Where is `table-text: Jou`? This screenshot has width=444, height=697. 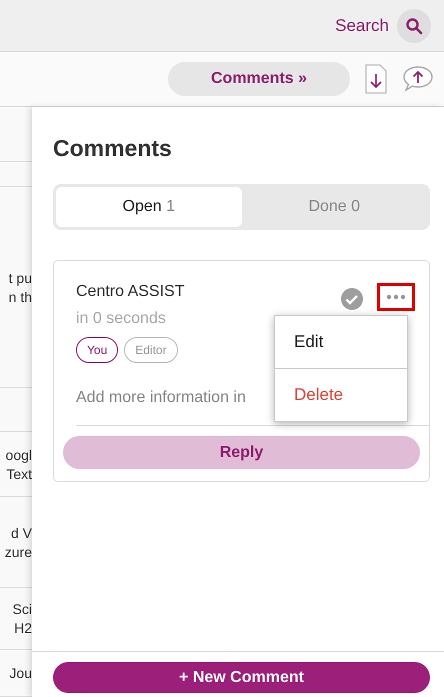 table-text: Jou is located at coordinates (20, 673).